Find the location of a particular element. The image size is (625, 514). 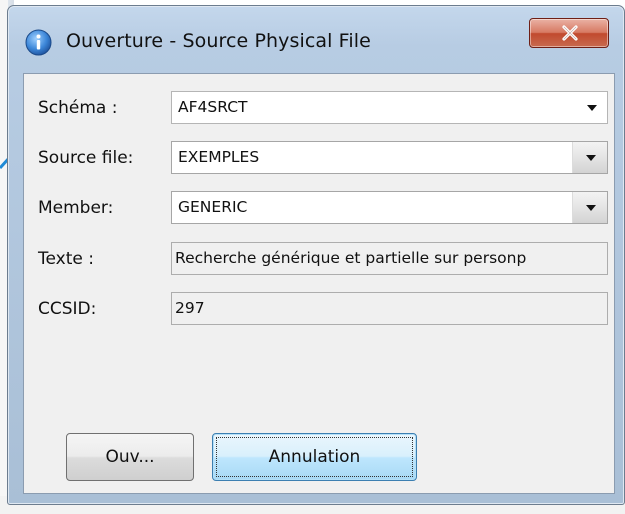

title-bar: Ouverture - Source Physical File is located at coordinates (316, 41).